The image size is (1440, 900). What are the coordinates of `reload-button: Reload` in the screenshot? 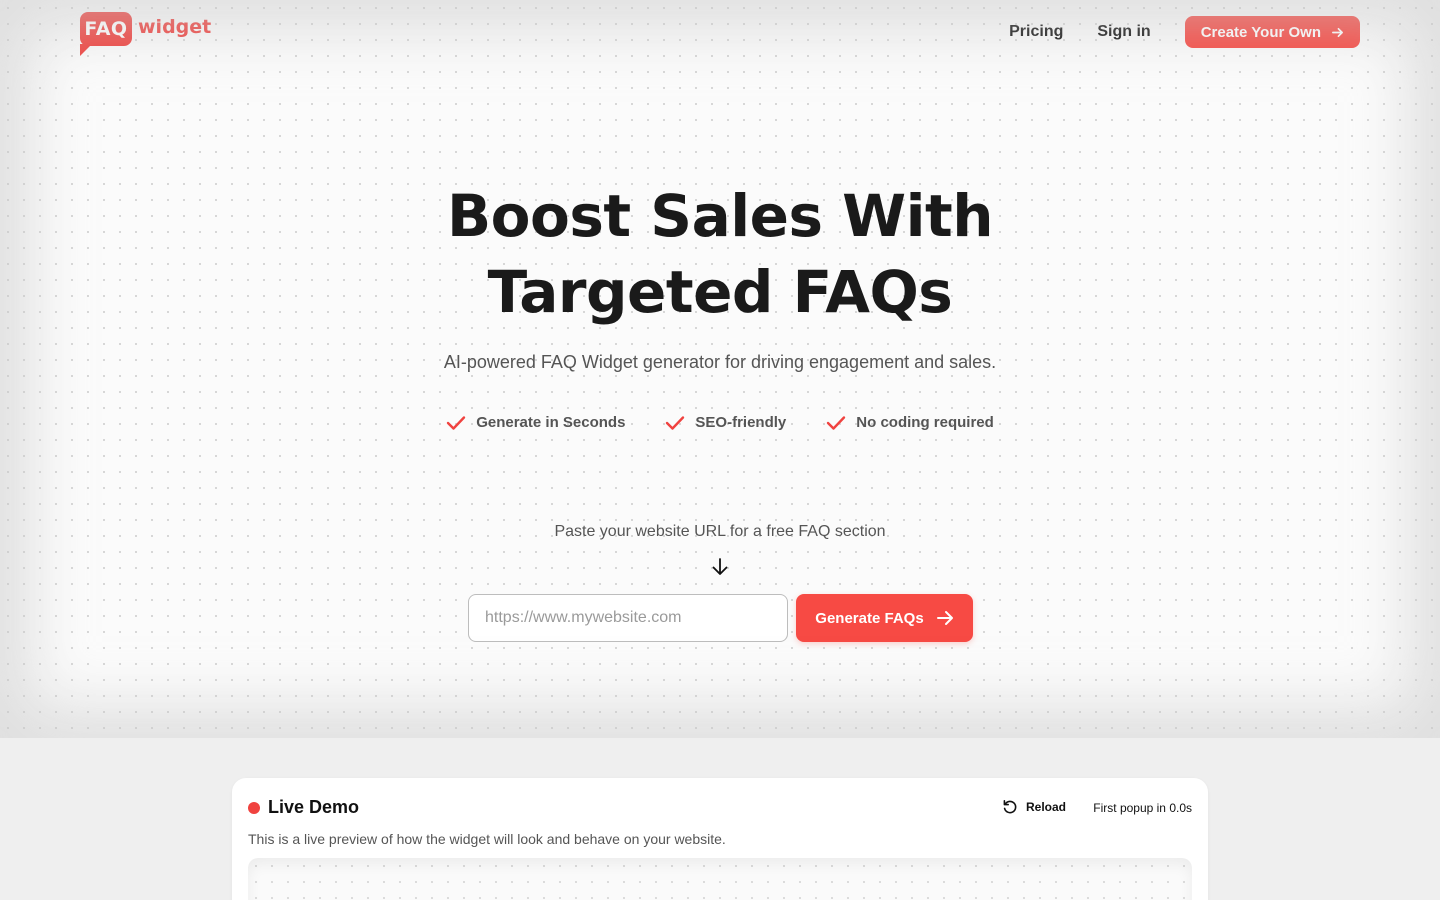 It's located at (1034, 807).